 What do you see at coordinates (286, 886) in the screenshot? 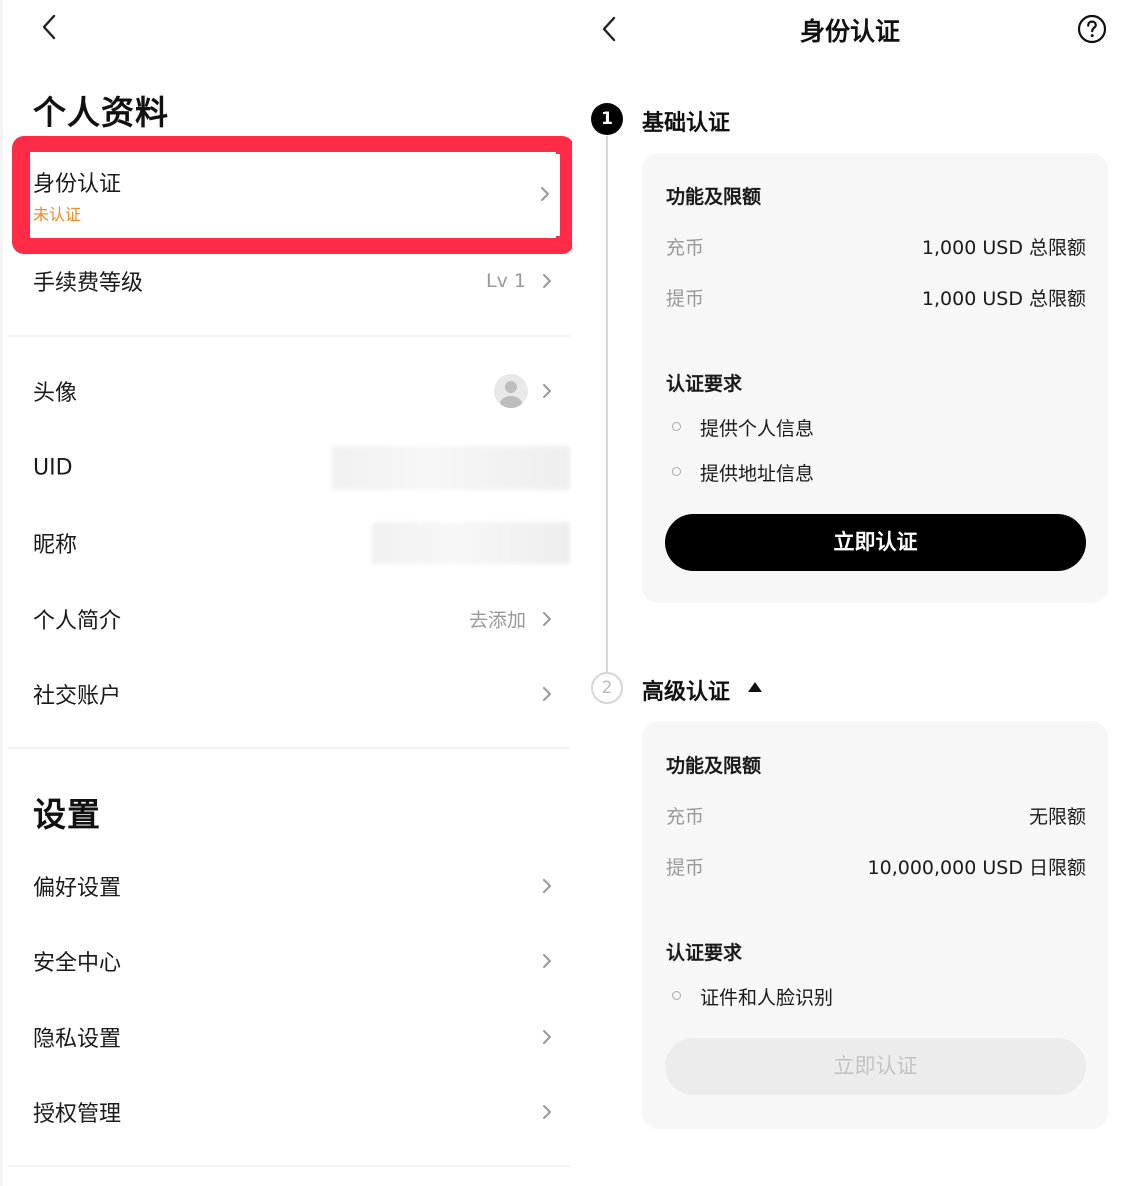
I see `preferences-row: 偏好设置` at bounding box center [286, 886].